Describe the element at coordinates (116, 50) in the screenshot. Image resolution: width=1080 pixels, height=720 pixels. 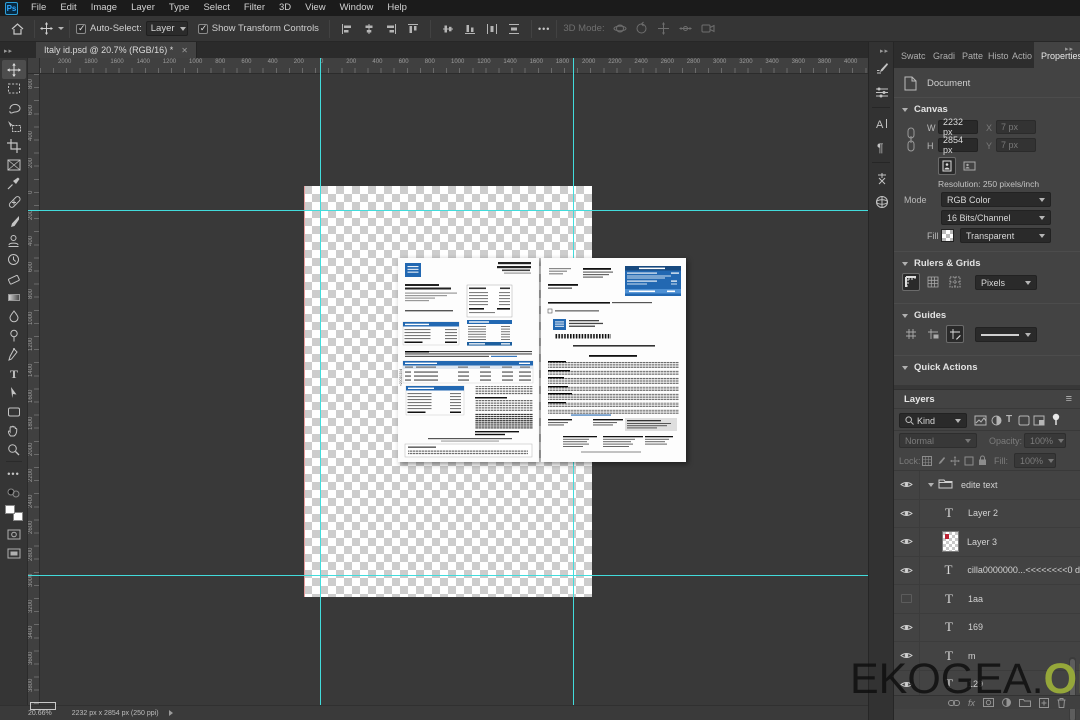
I see `document-tab: Italy id.psd @ 20.7% (RGB/16) *` at that location.